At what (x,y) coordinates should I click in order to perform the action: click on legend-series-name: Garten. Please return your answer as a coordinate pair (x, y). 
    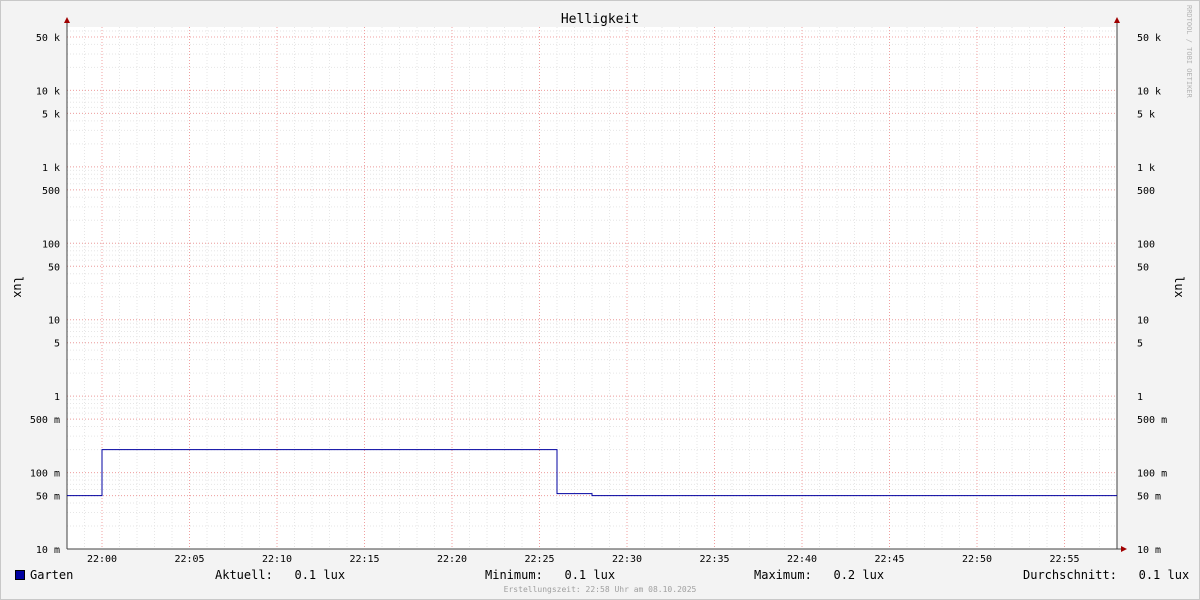
    Looking at the image, I should click on (52, 575).